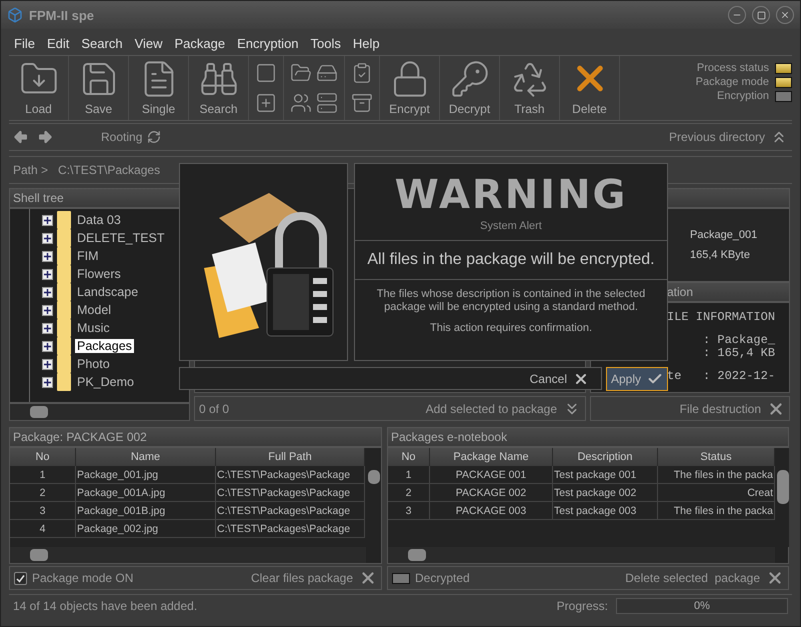 This screenshot has height=627, width=801. Describe the element at coordinates (326, 43) in the screenshot. I see `menu-item: Tools` at that location.